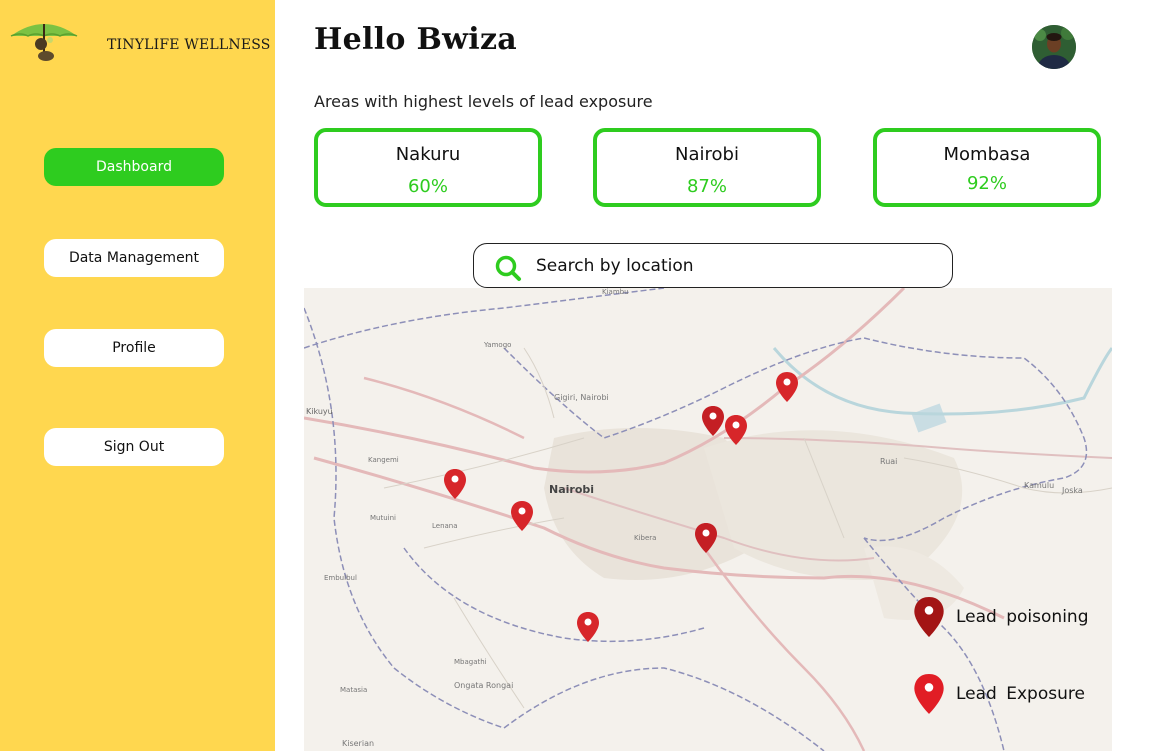 This screenshot has height=751, width=1160. I want to click on nav-dashboard-button: Dashboard, so click(134, 167).